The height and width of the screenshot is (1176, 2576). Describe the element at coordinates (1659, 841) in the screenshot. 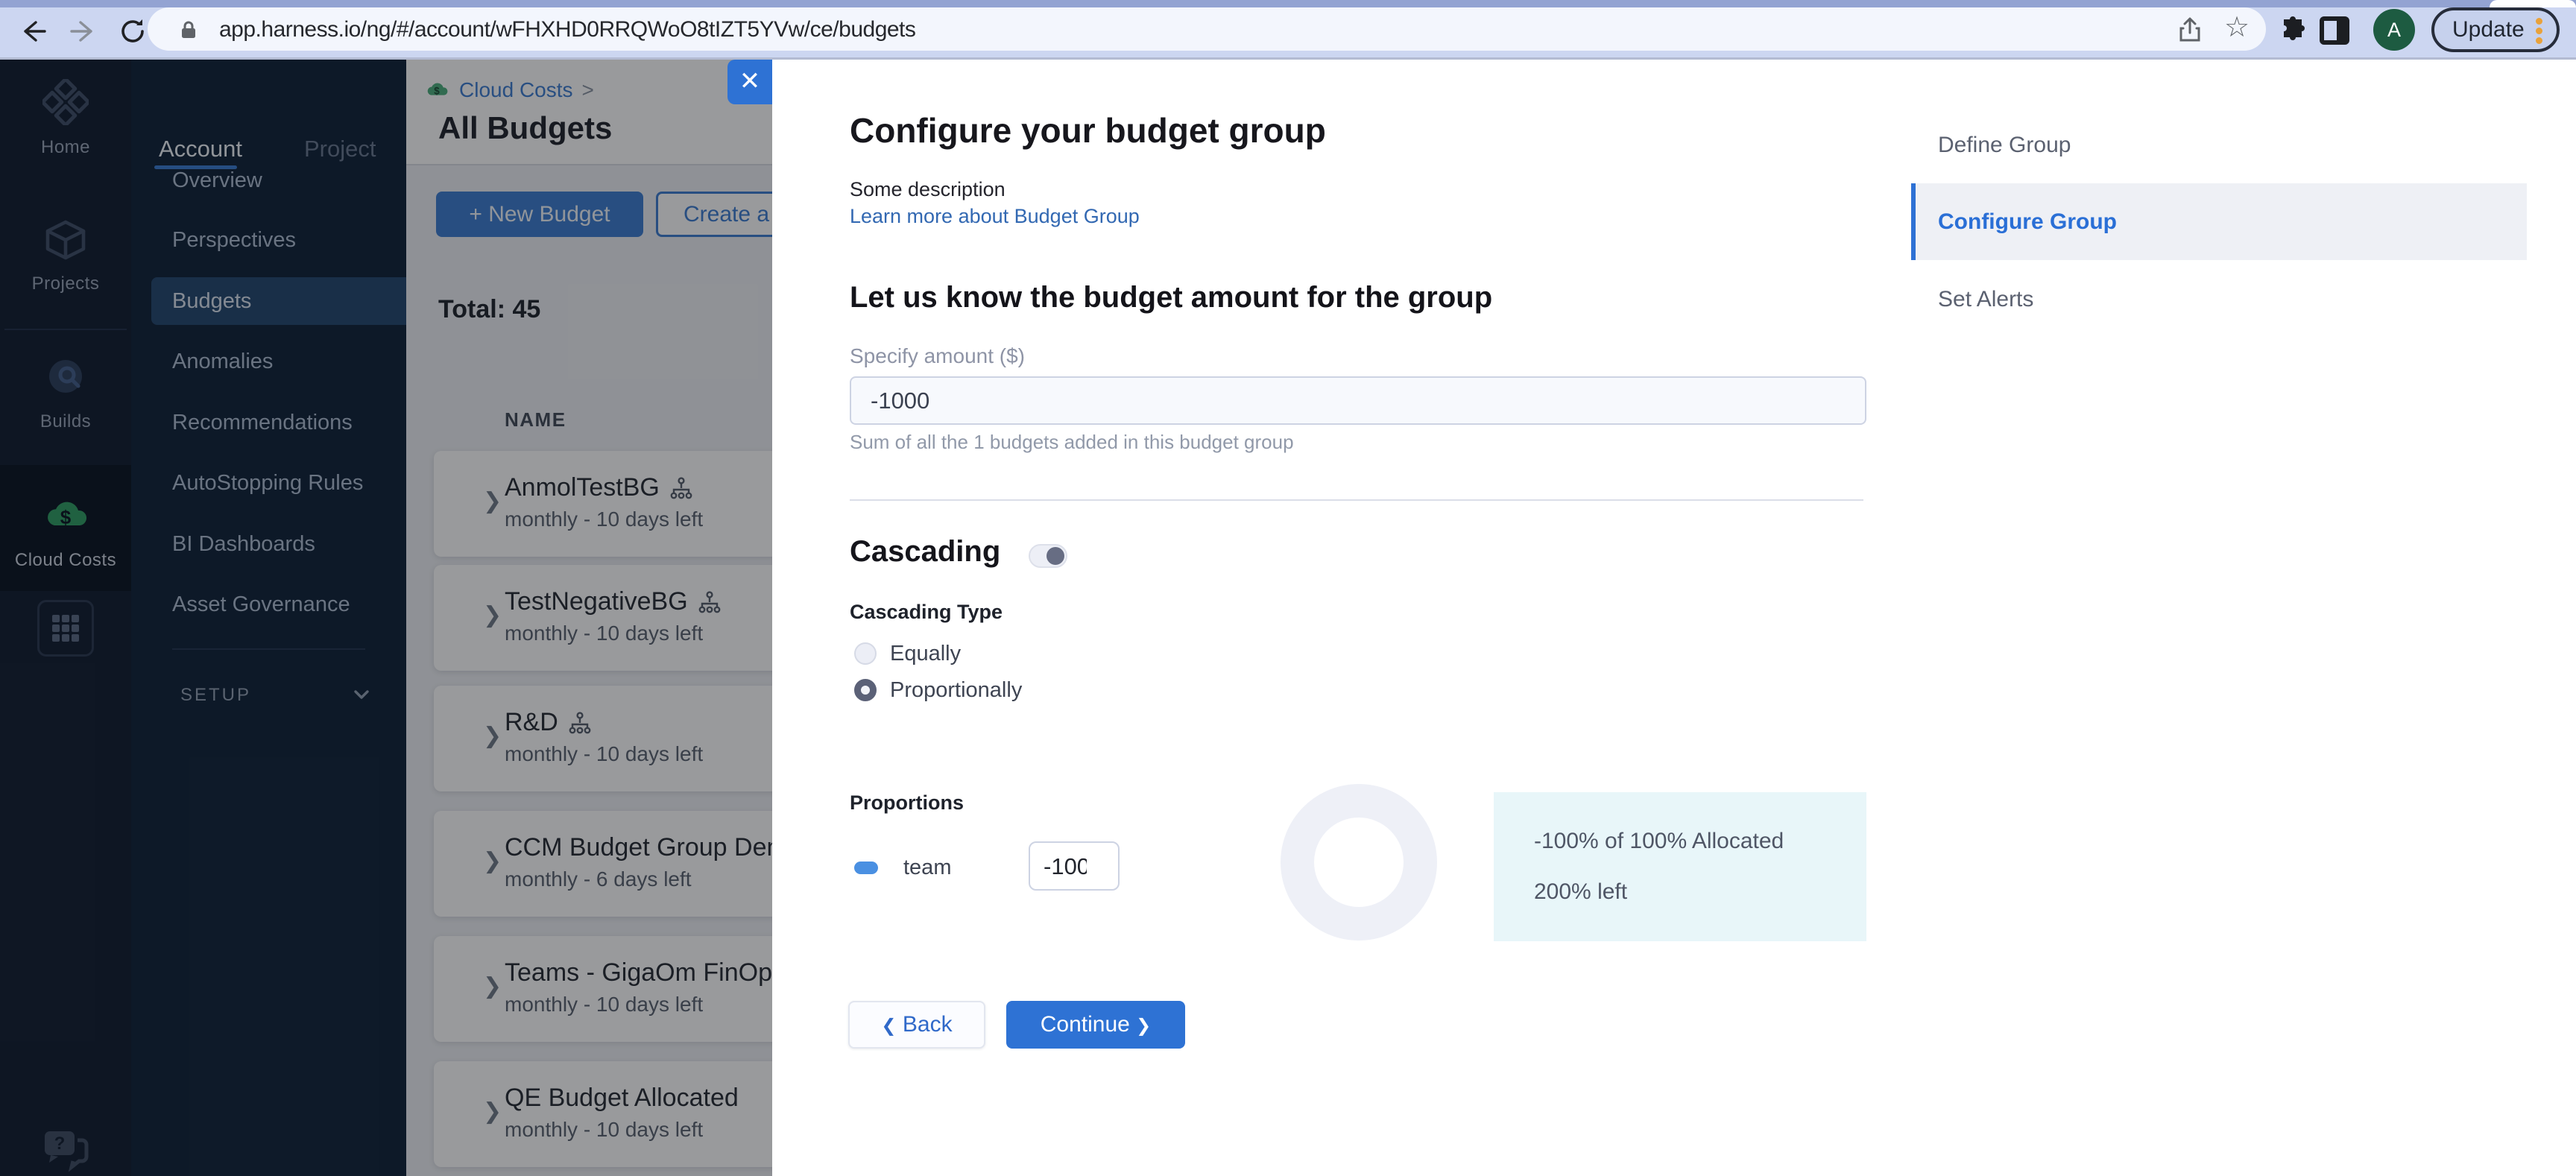

I see `allocated-text: -100% of 100% Allocated` at that location.